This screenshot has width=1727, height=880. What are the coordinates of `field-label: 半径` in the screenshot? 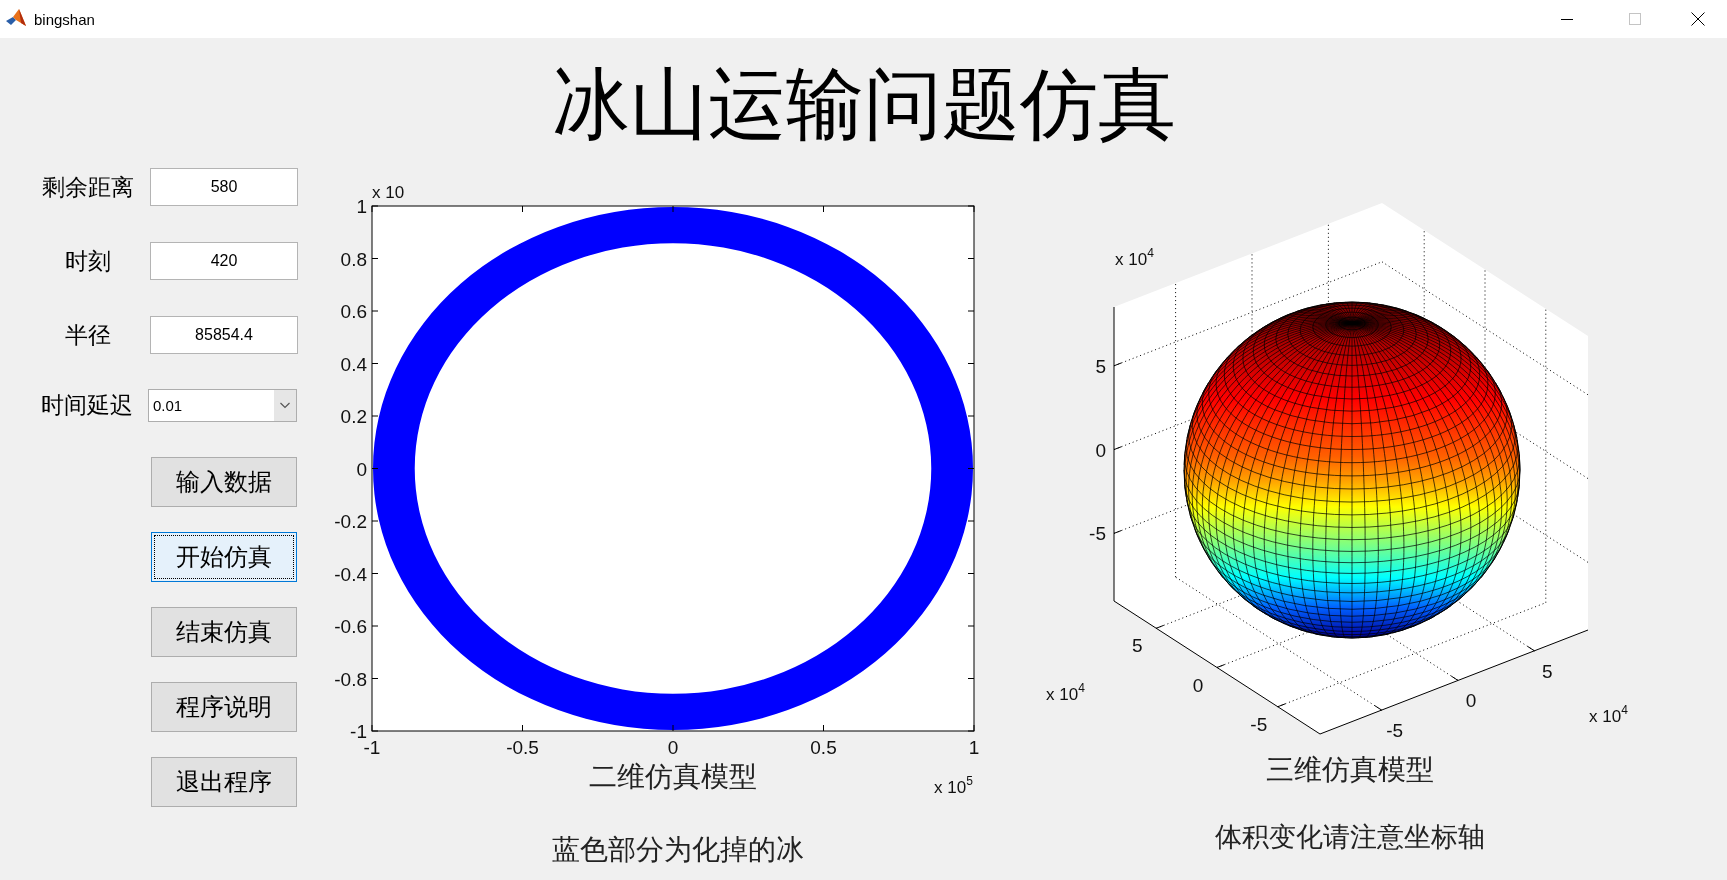 It's located at (88, 335).